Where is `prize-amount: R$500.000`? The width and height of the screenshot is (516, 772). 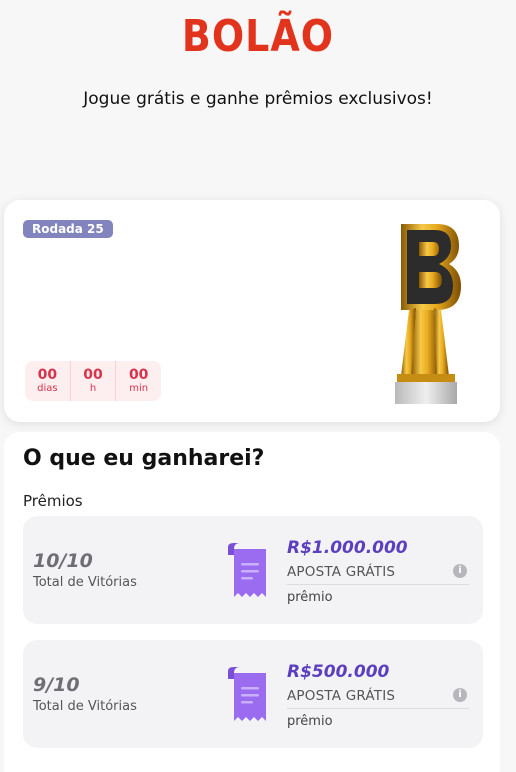
prize-amount: R$500.000 is located at coordinates (338, 672).